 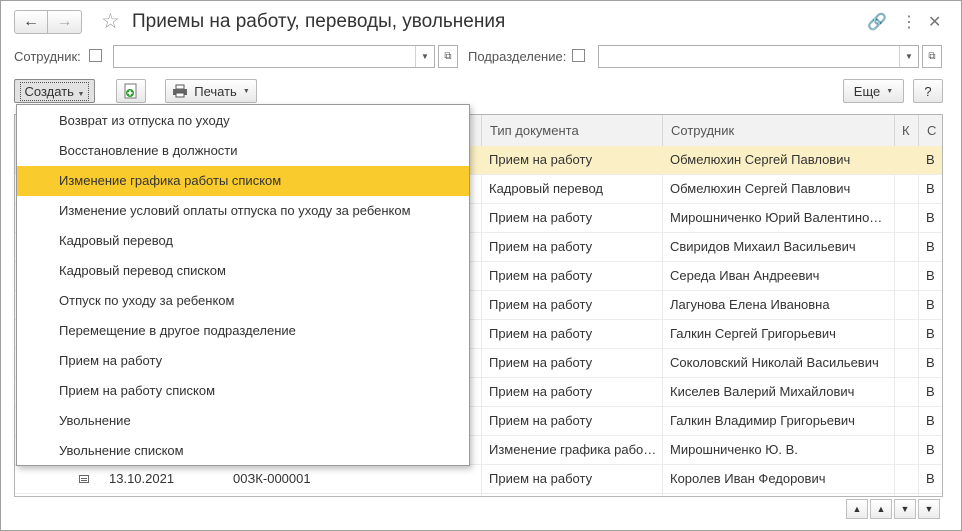 What do you see at coordinates (774, 362) in the screenshot?
I see `cell-employee: Соколовский Николай Васильевич` at bounding box center [774, 362].